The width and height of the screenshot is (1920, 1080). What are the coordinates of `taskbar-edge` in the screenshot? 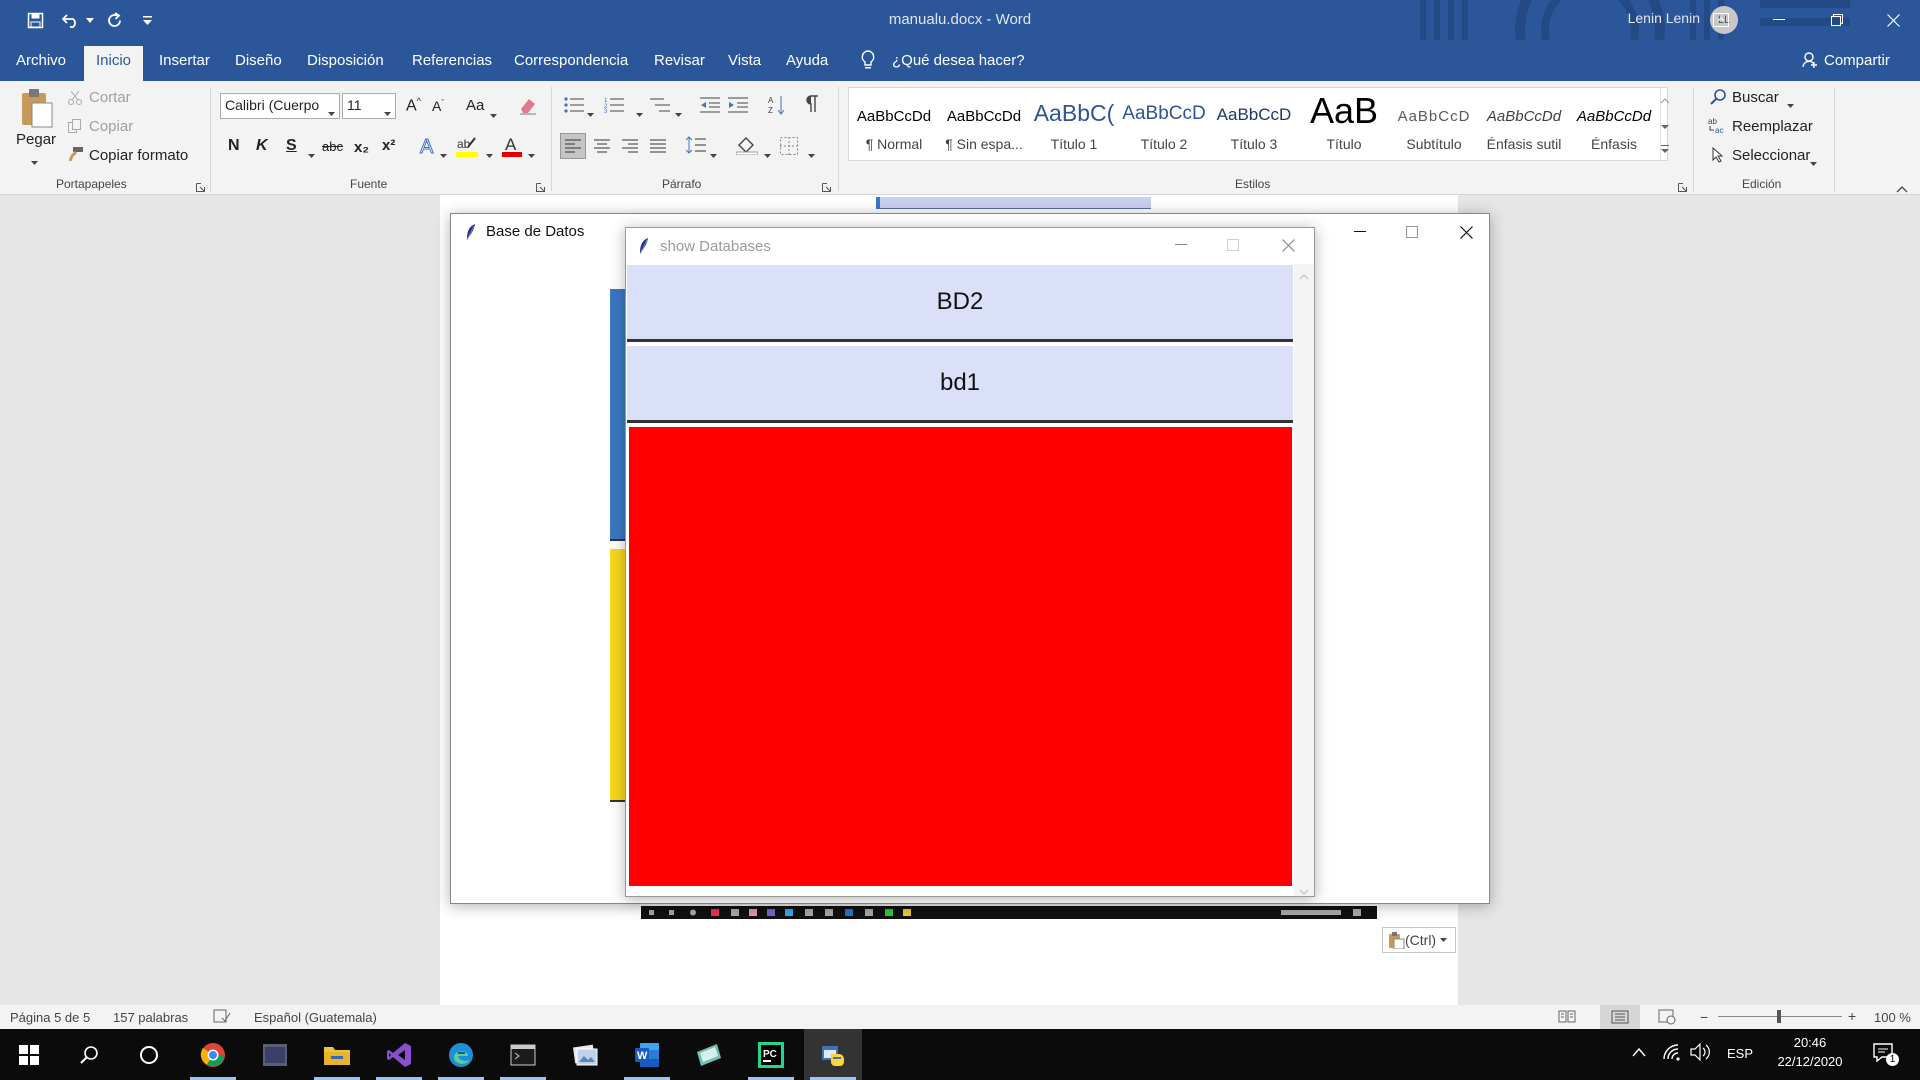 It's located at (461, 1054).